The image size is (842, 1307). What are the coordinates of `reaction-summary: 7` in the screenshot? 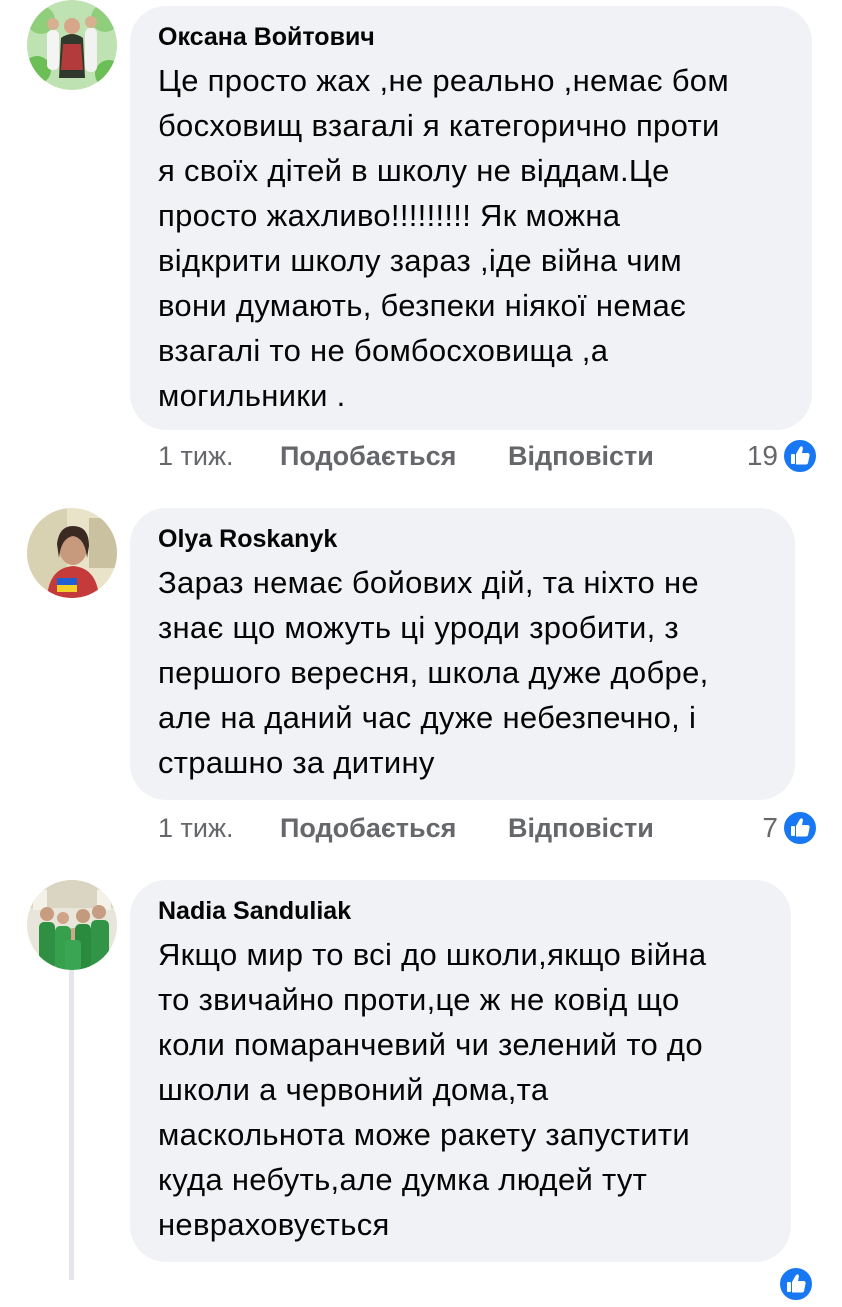 It's located at (790, 828).